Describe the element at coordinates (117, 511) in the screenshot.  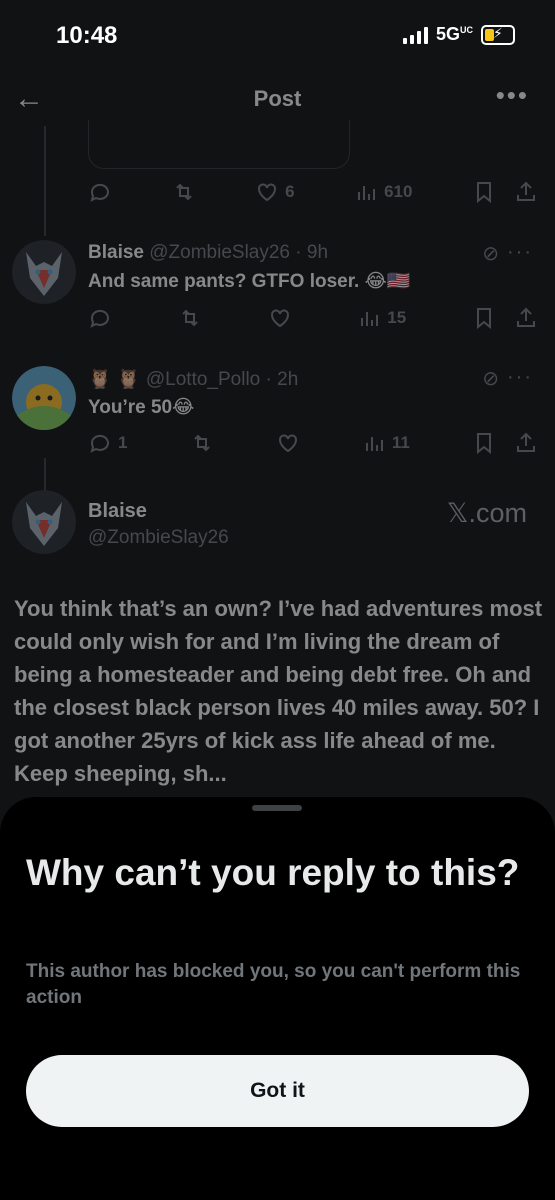
I see `author-name: Blaise` at that location.